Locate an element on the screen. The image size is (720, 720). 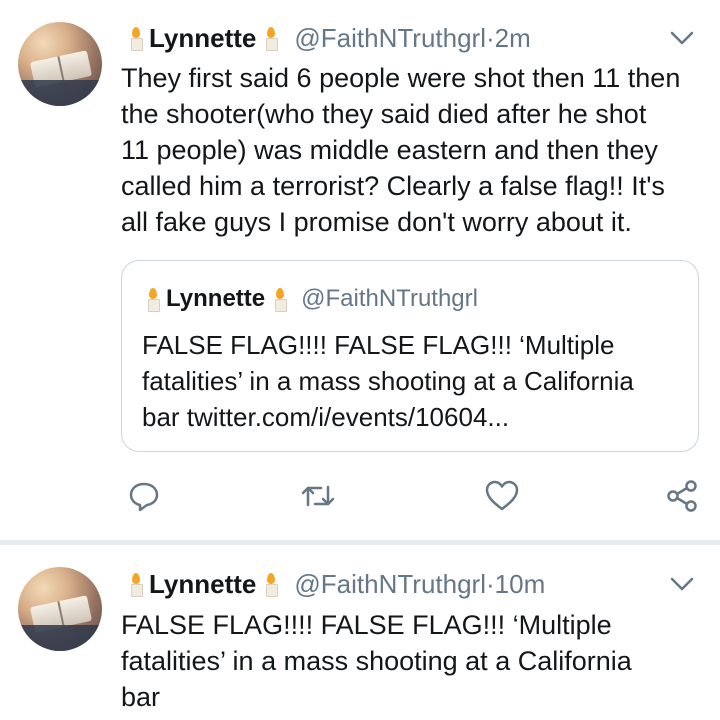
share-button is located at coordinates (682, 496).